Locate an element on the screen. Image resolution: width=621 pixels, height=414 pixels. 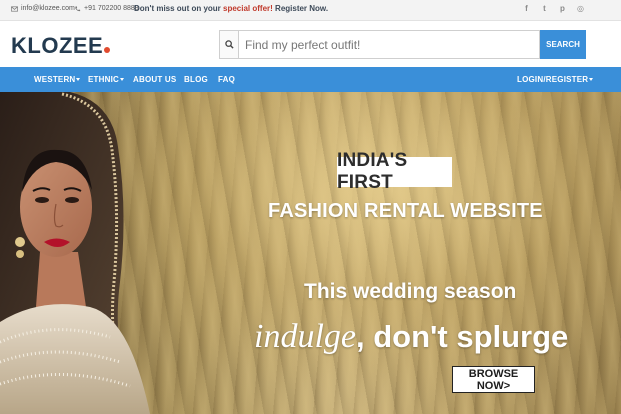
search-input is located at coordinates (389, 44).